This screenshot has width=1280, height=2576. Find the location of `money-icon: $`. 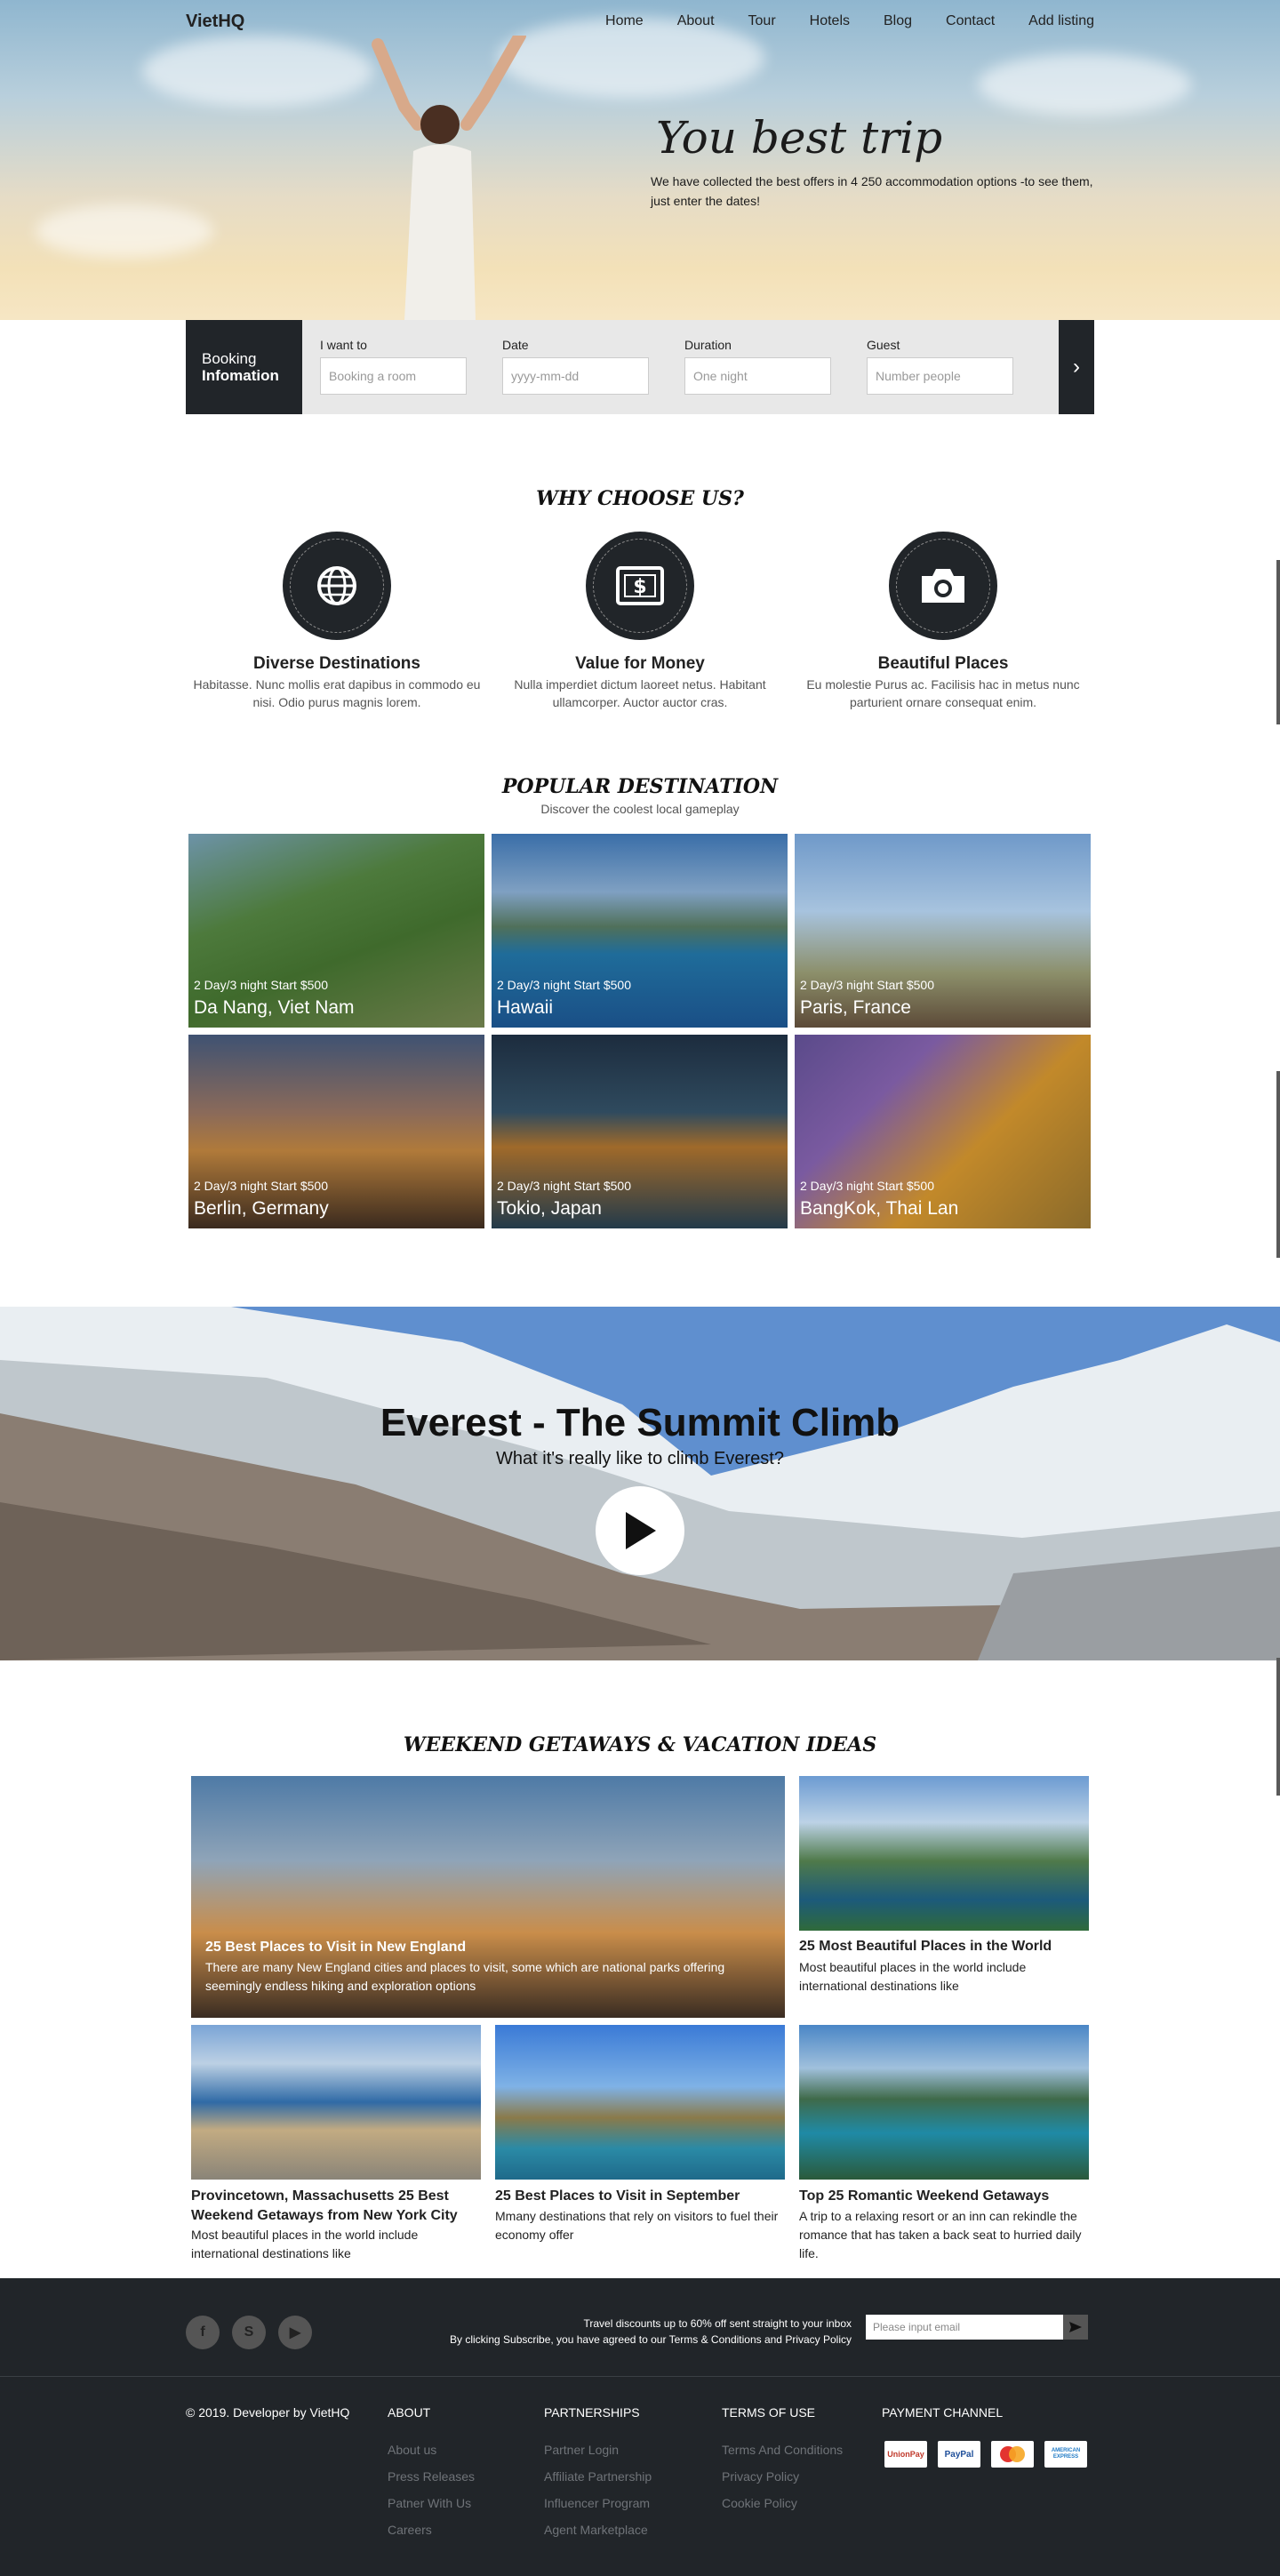

money-icon: $ is located at coordinates (640, 585).